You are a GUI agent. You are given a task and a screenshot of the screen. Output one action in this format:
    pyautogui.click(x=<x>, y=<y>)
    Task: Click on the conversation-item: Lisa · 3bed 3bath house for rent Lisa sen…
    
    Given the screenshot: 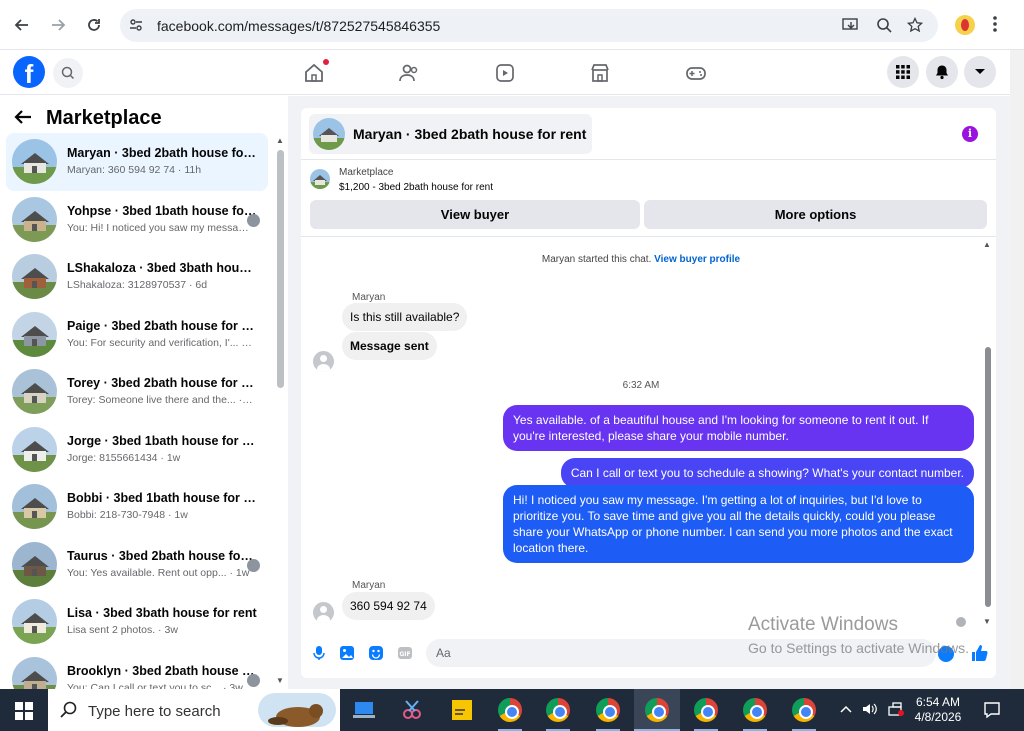 What is the action you would take?
    pyautogui.click(x=137, y=622)
    